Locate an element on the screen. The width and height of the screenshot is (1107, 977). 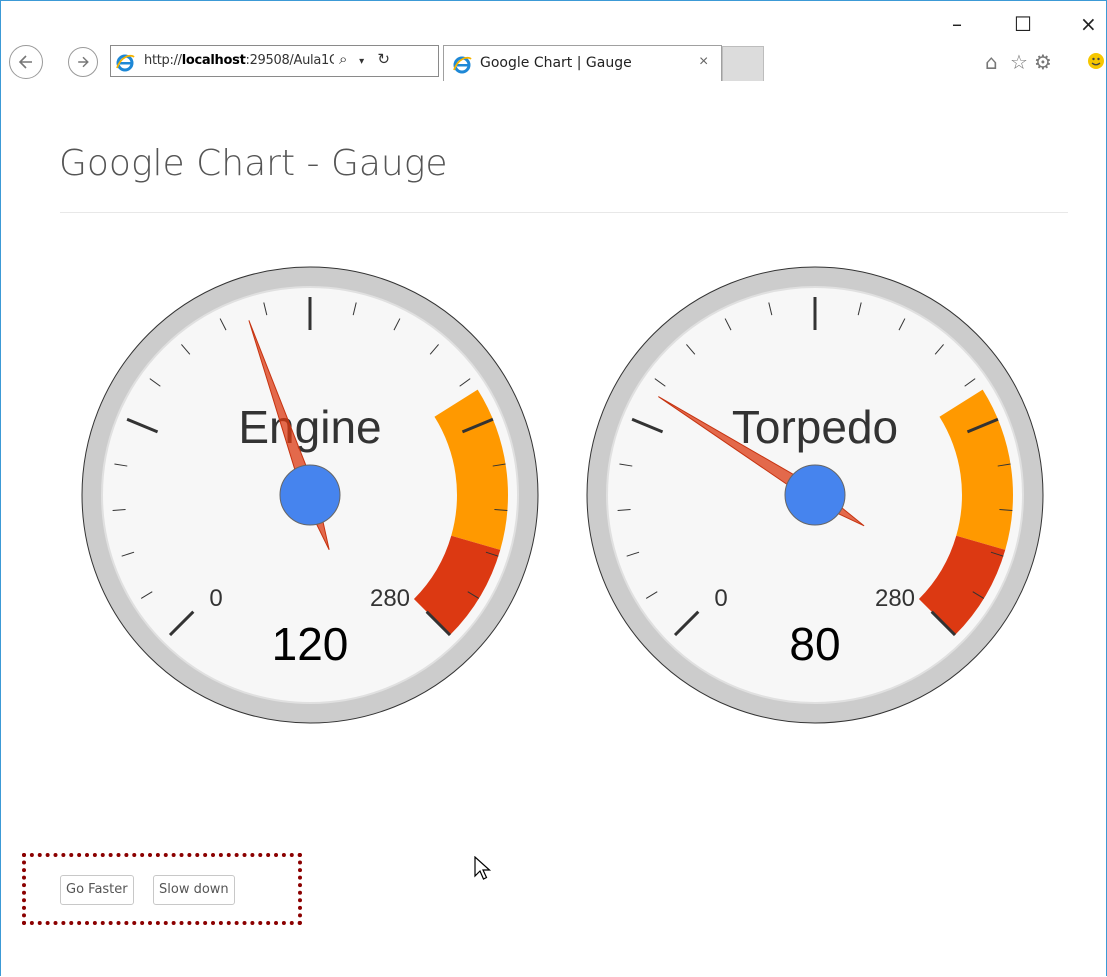
back-button is located at coordinates (26, 62).